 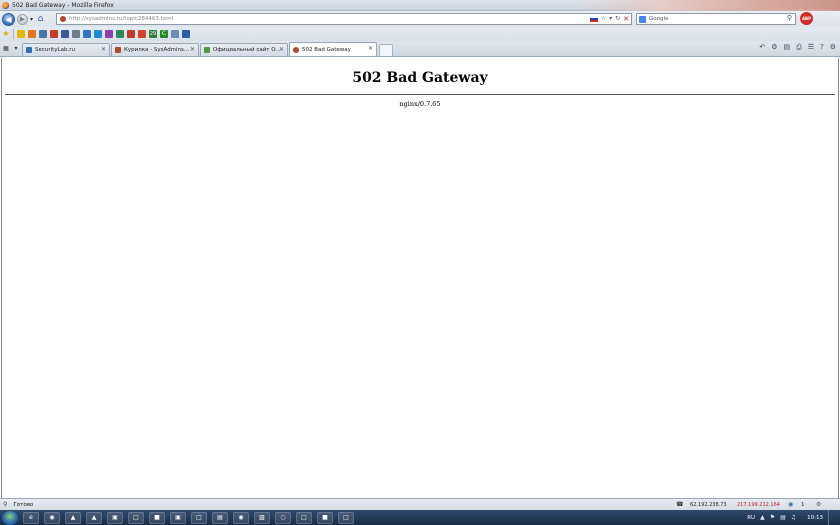 What do you see at coordinates (610, 19) in the screenshot?
I see `dropdown-icon: ▾` at bounding box center [610, 19].